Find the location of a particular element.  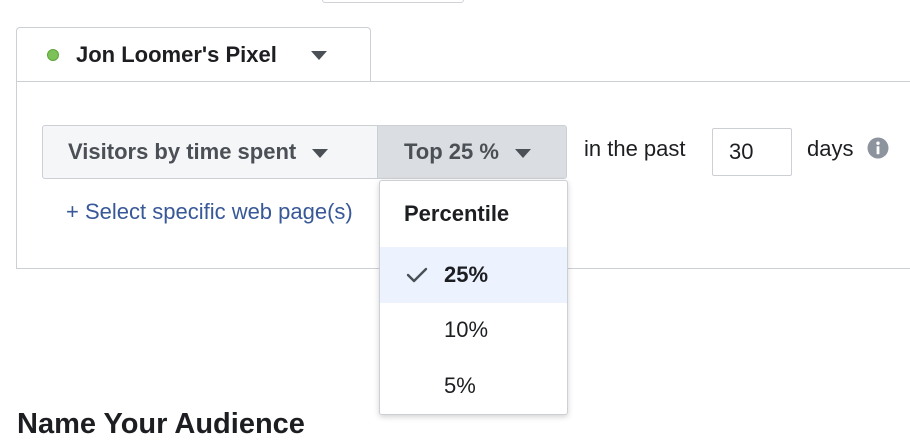

percentile-dropdown: Top 25 % is located at coordinates (472, 152).